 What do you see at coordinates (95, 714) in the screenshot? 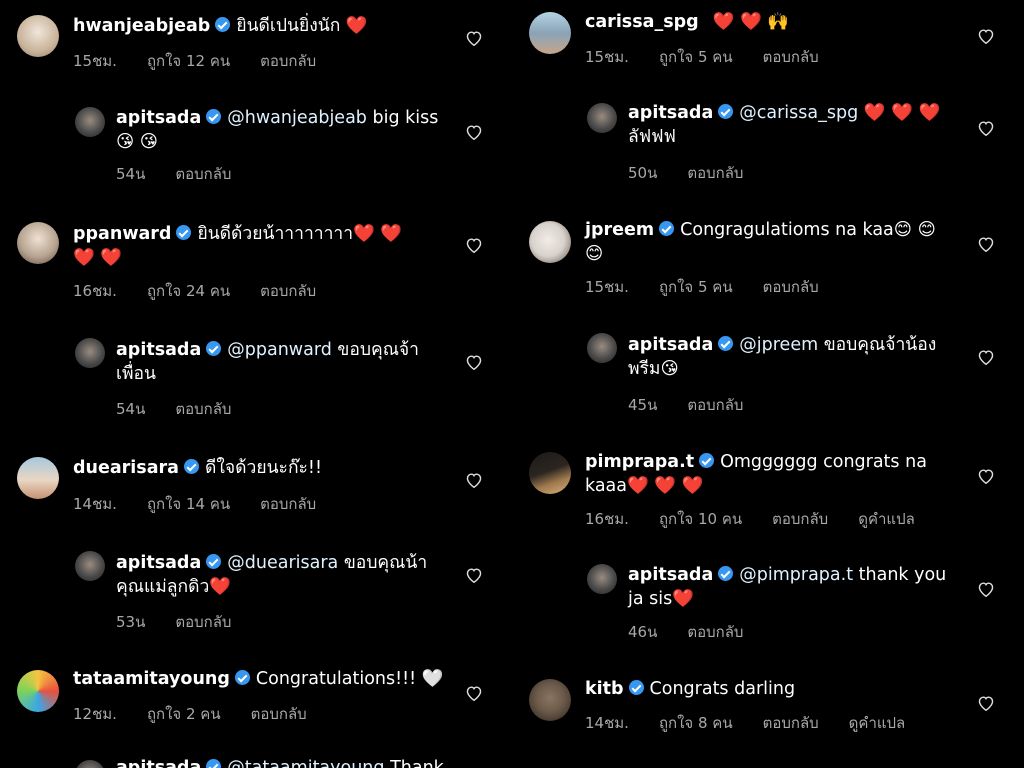
I see `comment-time: 12ชม.` at bounding box center [95, 714].